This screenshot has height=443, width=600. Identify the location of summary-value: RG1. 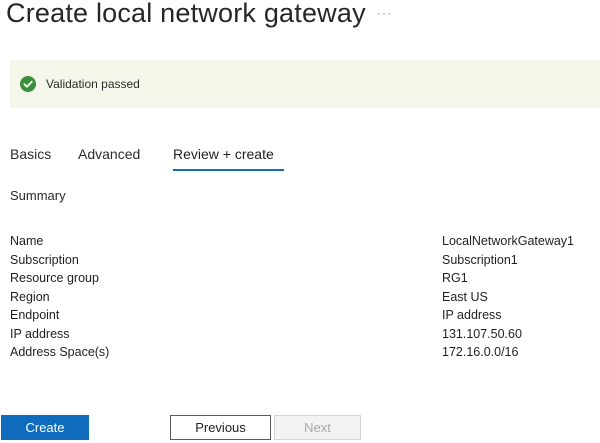
(455, 278).